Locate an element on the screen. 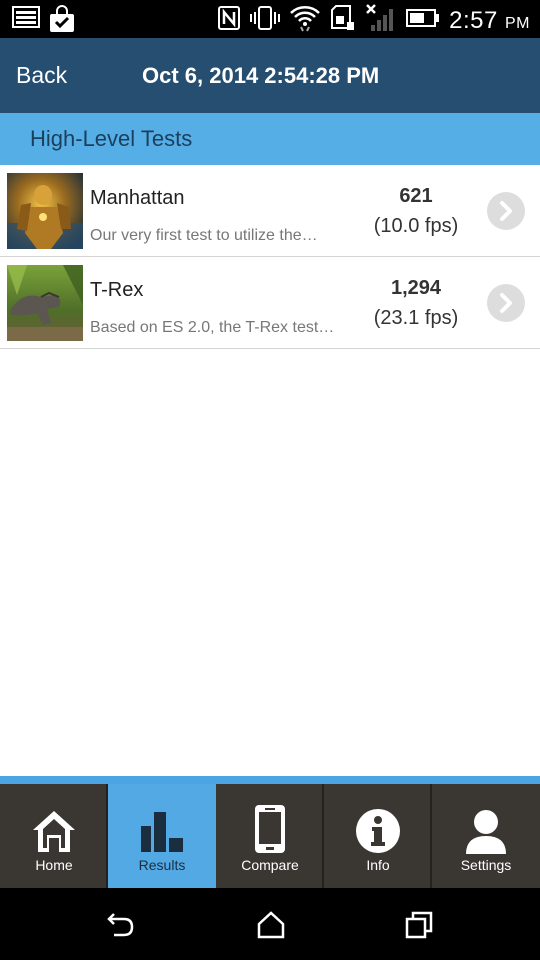 The width and height of the screenshot is (540, 960). test-fps: (10.0 fps) is located at coordinates (416, 226).